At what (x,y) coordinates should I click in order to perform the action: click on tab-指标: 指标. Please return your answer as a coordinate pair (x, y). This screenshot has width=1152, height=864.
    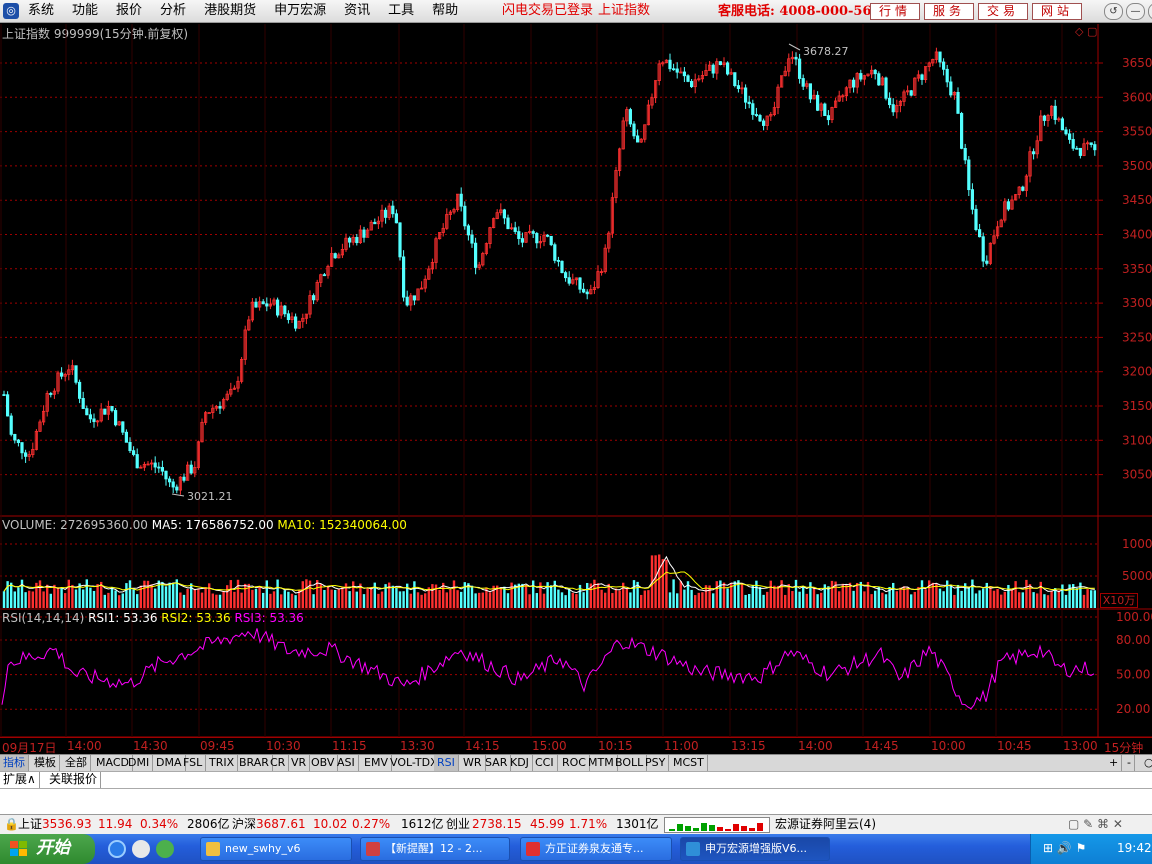
    Looking at the image, I should click on (14, 763).